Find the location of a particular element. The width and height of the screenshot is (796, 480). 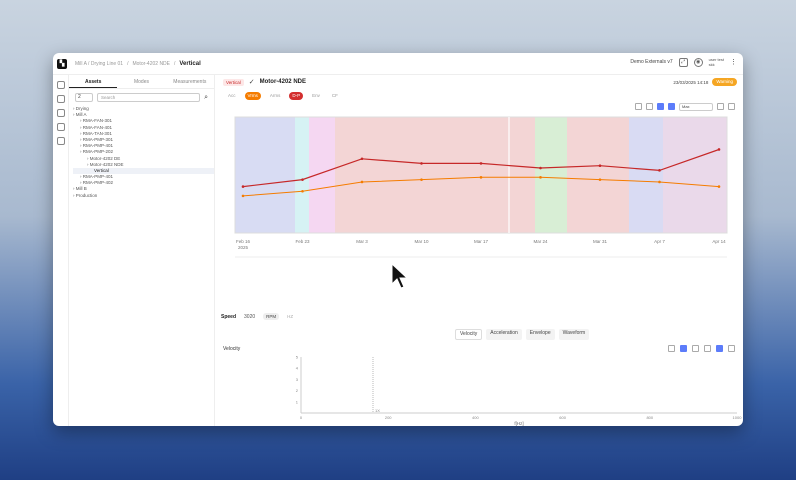

assets-icon is located at coordinates (60, 99).